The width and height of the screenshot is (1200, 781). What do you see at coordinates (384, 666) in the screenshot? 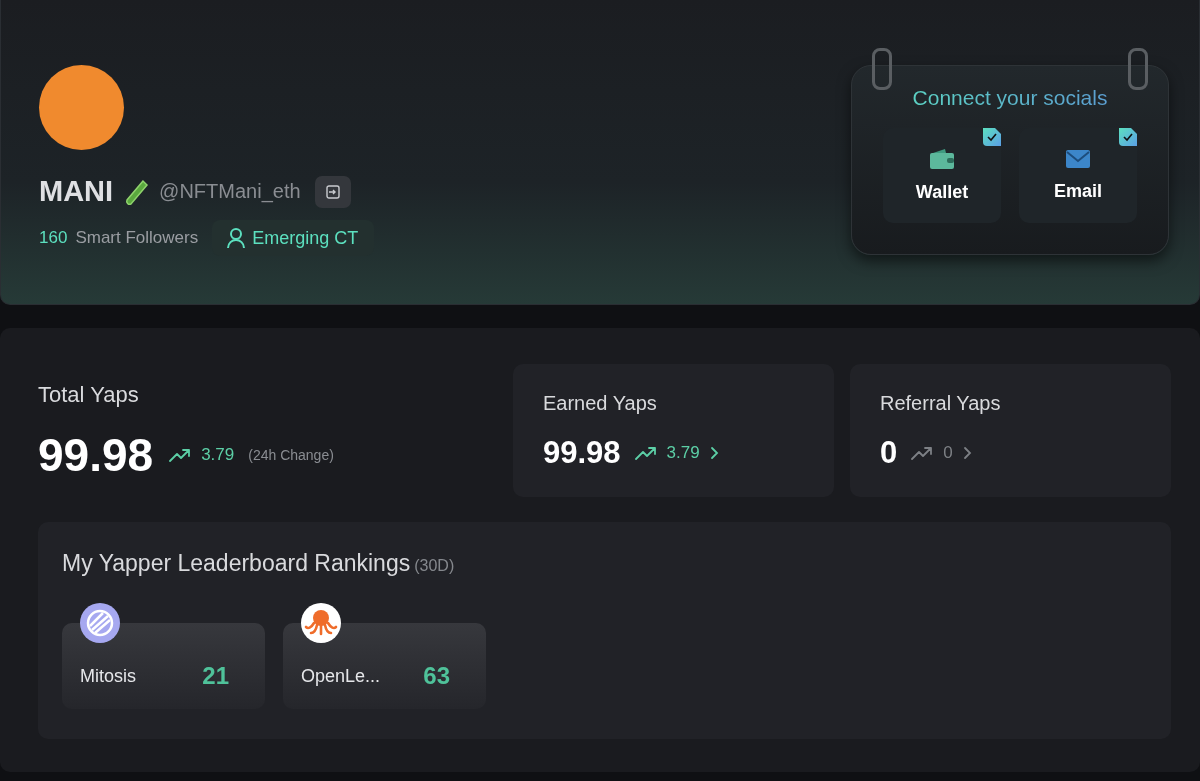
I see `project-rank-card: OpenLe... 63` at bounding box center [384, 666].